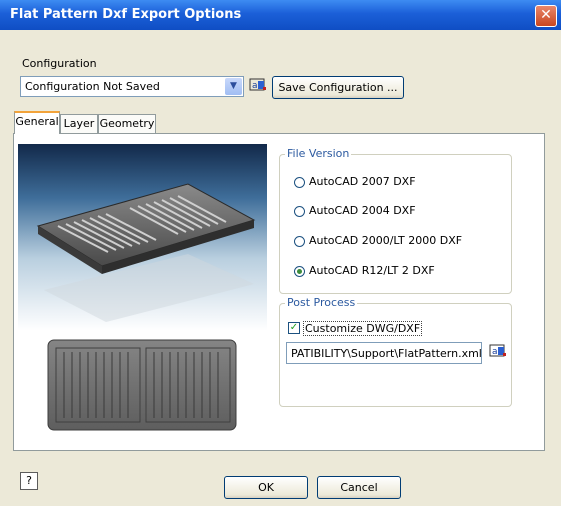 The image size is (561, 506). I want to click on radio-autocad-2000-label: AutoCAD 2000/LT 2000 DXF, so click(385, 240).